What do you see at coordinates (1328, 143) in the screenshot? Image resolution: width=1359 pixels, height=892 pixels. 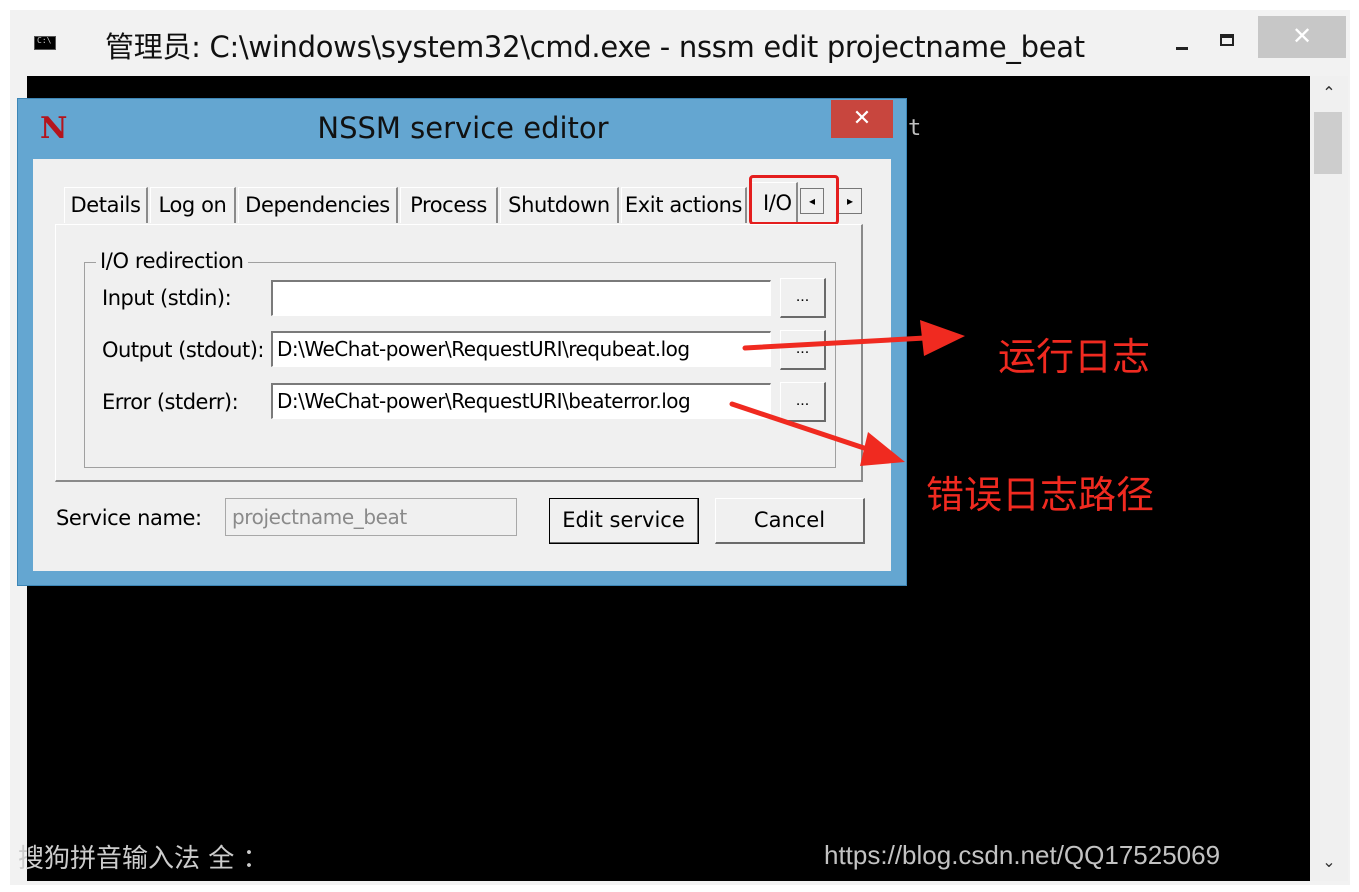 I see `scroll-thumb` at bounding box center [1328, 143].